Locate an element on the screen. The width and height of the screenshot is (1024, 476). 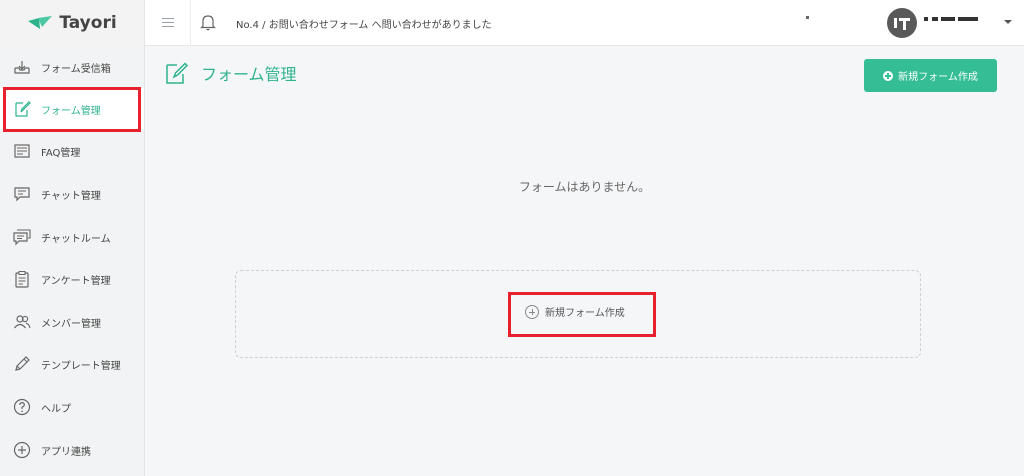
logo-area: Tayori is located at coordinates (72, 23).